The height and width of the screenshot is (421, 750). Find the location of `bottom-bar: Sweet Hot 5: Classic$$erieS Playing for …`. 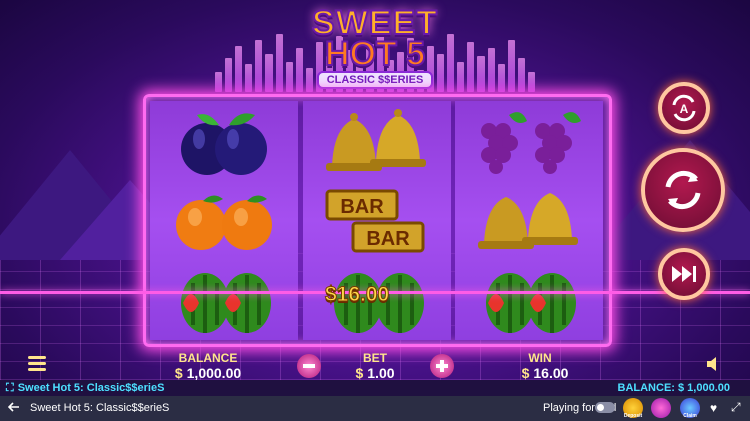

bottom-bar: Sweet Hot 5: Classic$$erieS Playing for … is located at coordinates (375, 408).